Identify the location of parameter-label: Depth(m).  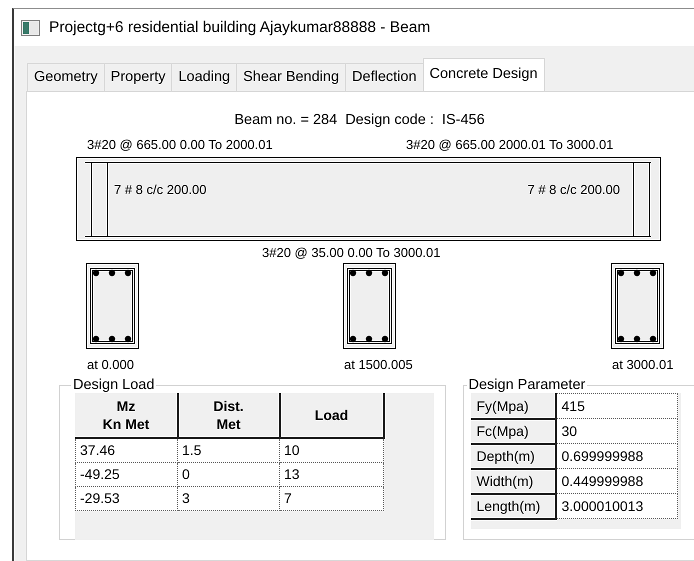
(513, 456).